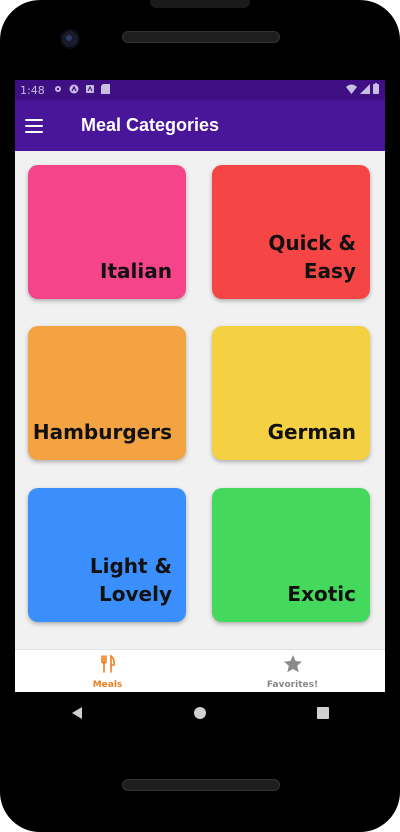 The width and height of the screenshot is (400, 832). Describe the element at coordinates (107, 232) in the screenshot. I see `category-tile-italian: Italian` at that location.